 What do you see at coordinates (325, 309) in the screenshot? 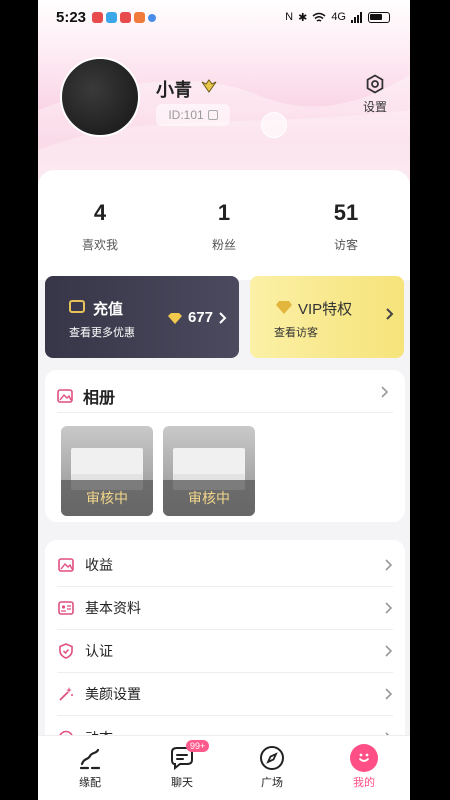
I see `vip-title: VIP特权` at bounding box center [325, 309].